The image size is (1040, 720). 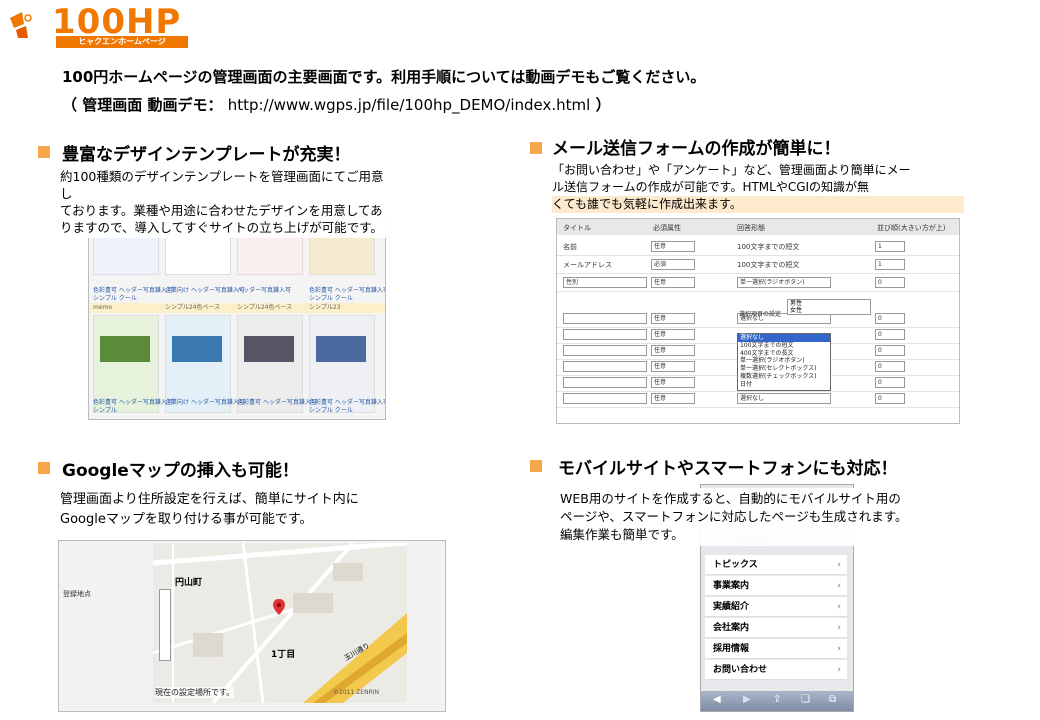 I want to click on logo-subtitle: ヒャクエンホームページ, so click(x=122, y=42).